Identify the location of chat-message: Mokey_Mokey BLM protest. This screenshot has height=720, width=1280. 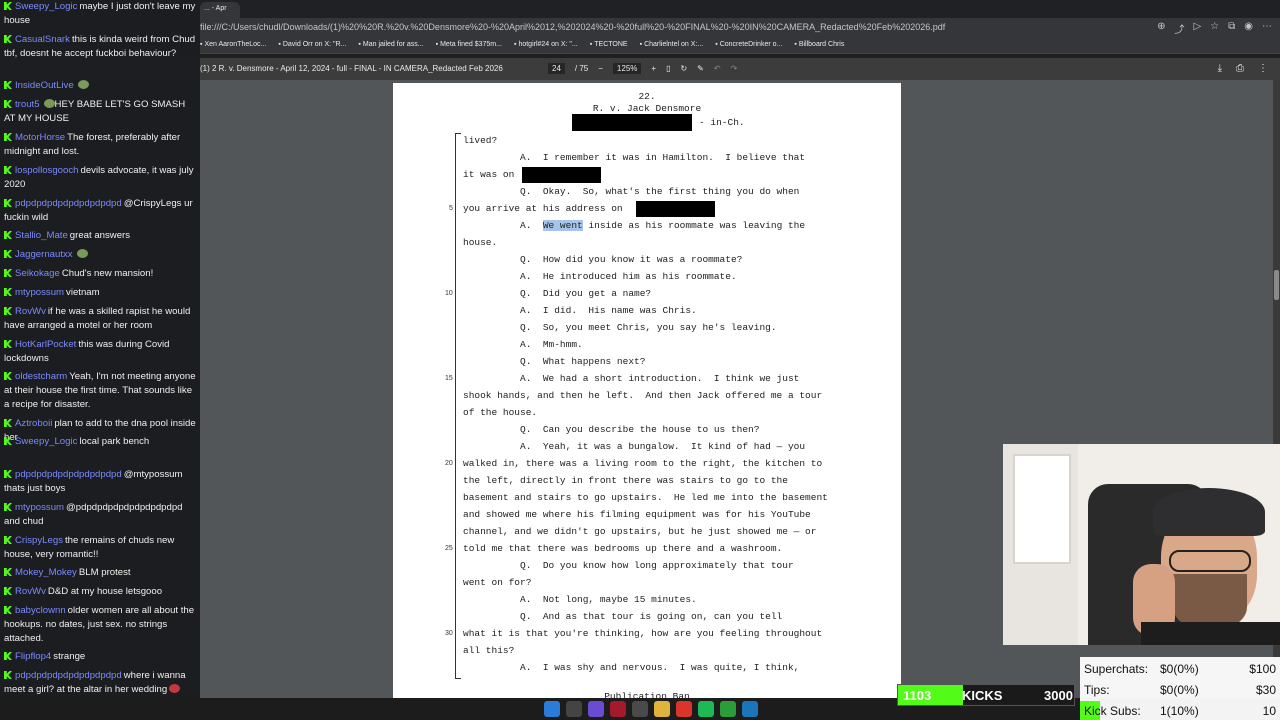
(100, 573).